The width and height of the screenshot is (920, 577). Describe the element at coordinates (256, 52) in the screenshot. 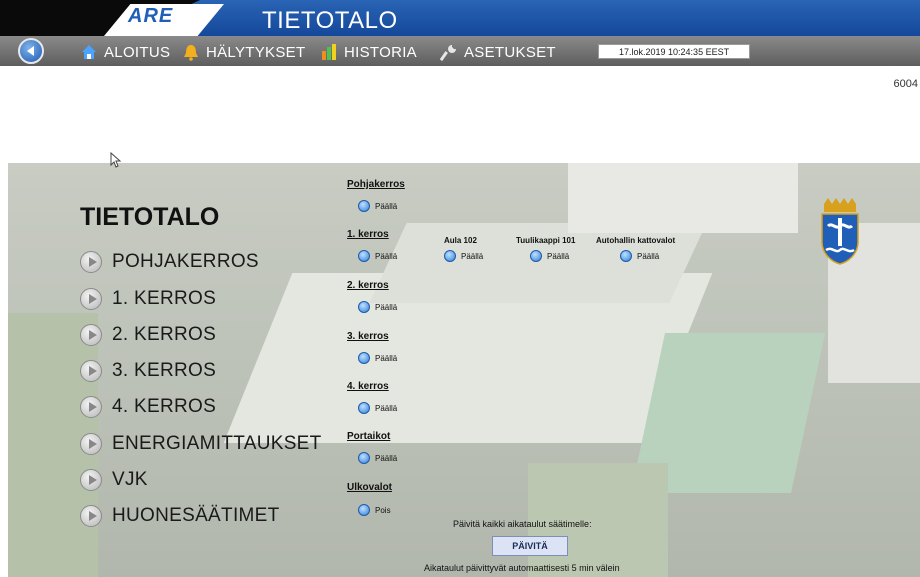

I see `nav-label: HÄLYTYKSET` at that location.